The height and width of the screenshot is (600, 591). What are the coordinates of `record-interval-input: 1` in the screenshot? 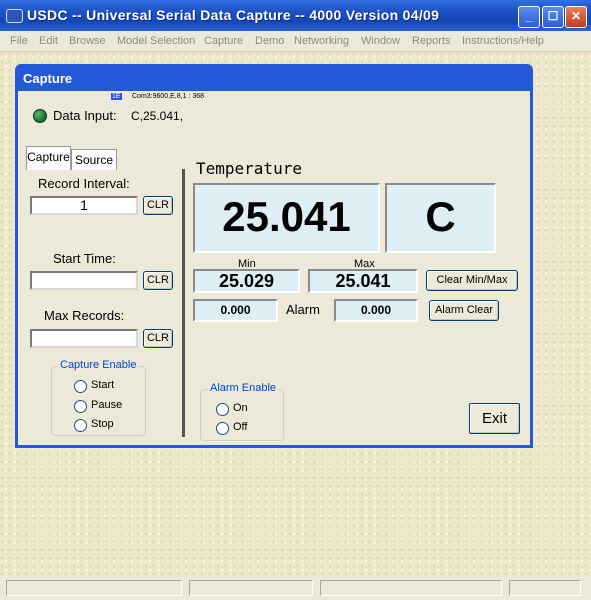 It's located at (84, 205).